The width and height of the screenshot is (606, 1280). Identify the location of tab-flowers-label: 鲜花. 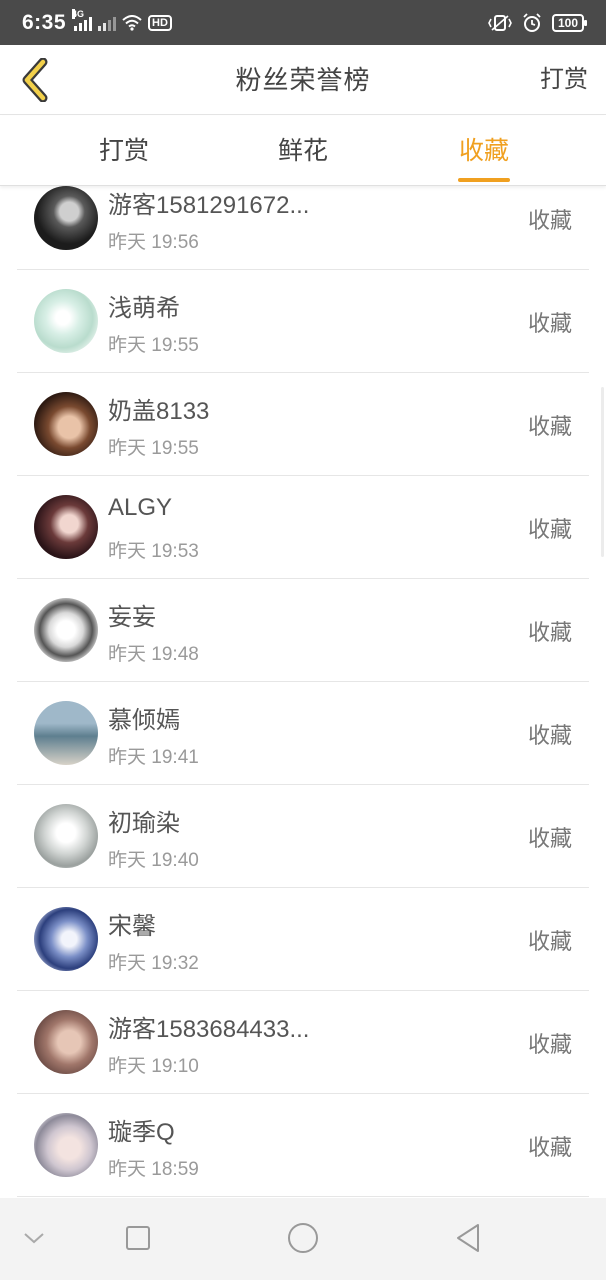
(302, 151).